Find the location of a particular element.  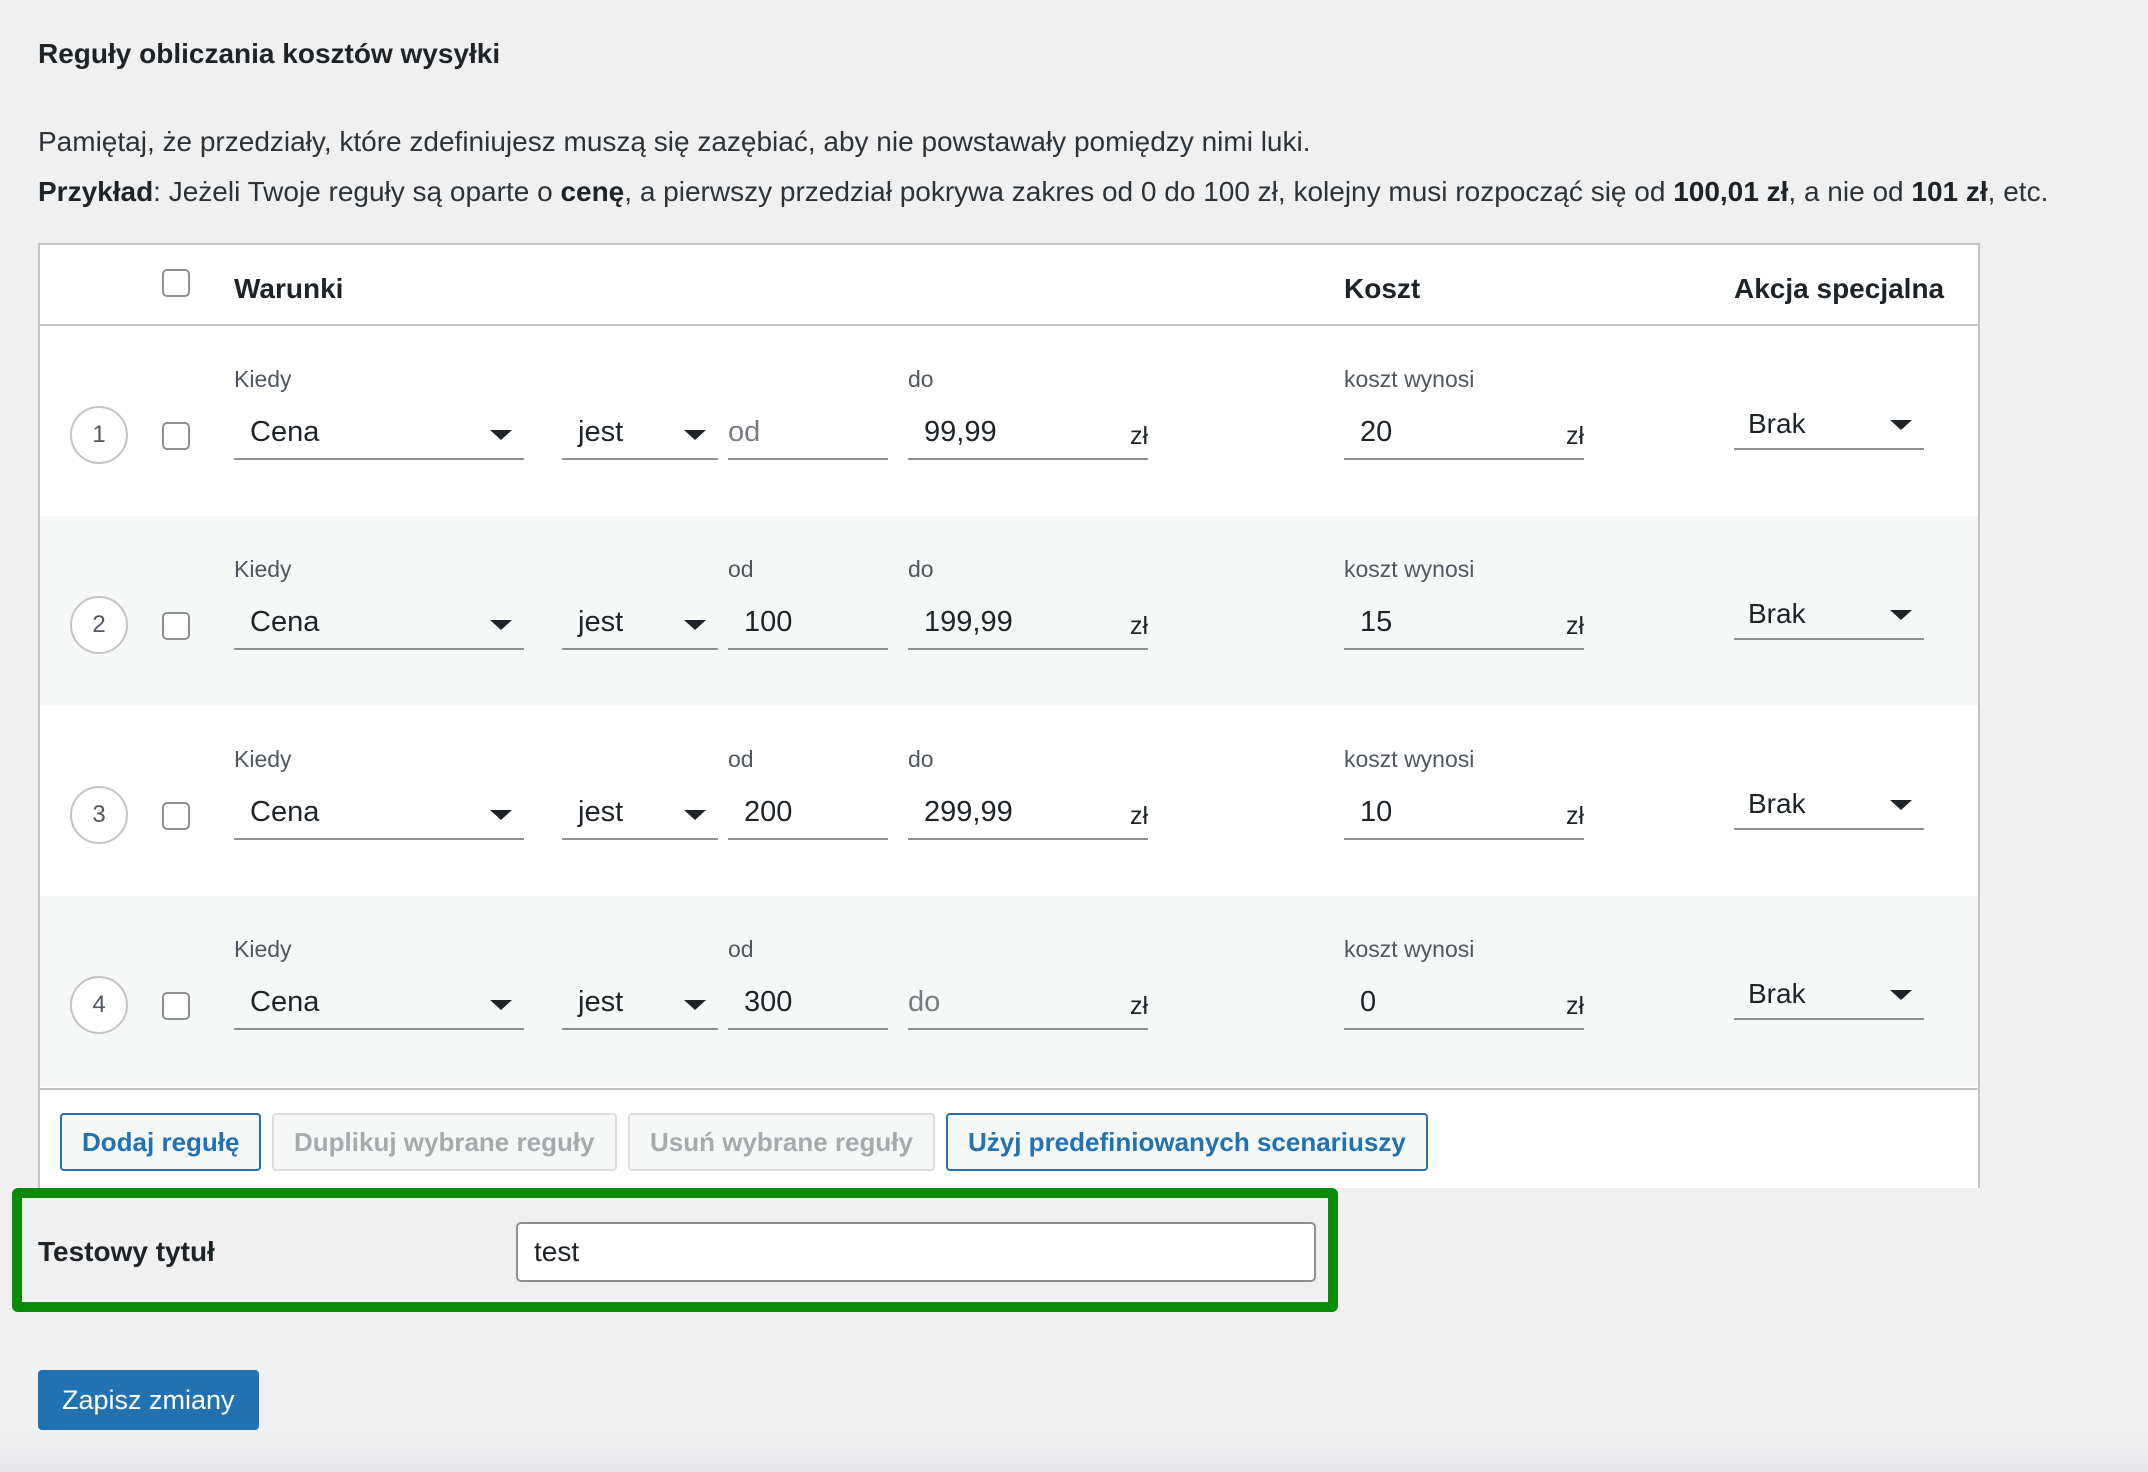

example-bold-1: cenę is located at coordinates (592, 191).